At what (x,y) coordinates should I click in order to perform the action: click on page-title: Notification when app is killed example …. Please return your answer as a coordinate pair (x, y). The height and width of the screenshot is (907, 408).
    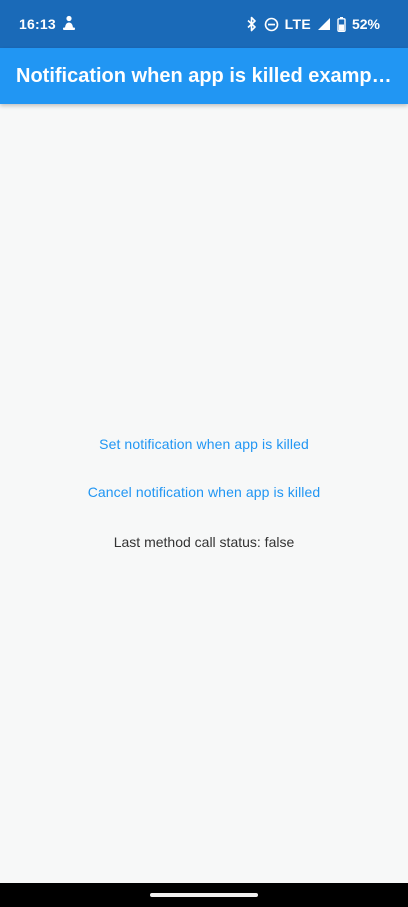
    Looking at the image, I should click on (205, 76).